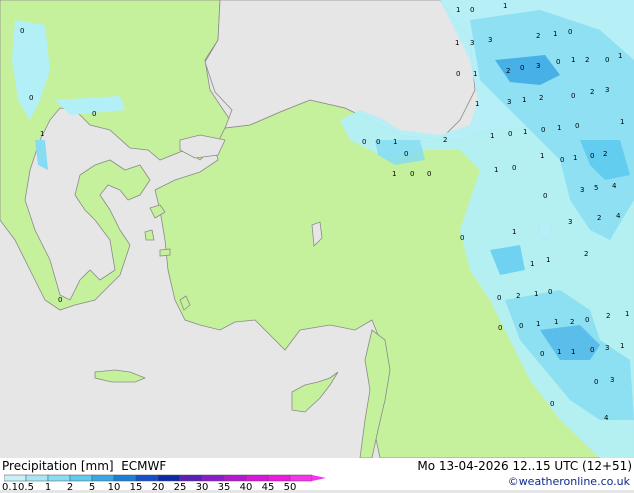 This screenshot has width=634, height=493. What do you see at coordinates (149, 235) in the screenshot?
I see `island-chios` at bounding box center [149, 235].